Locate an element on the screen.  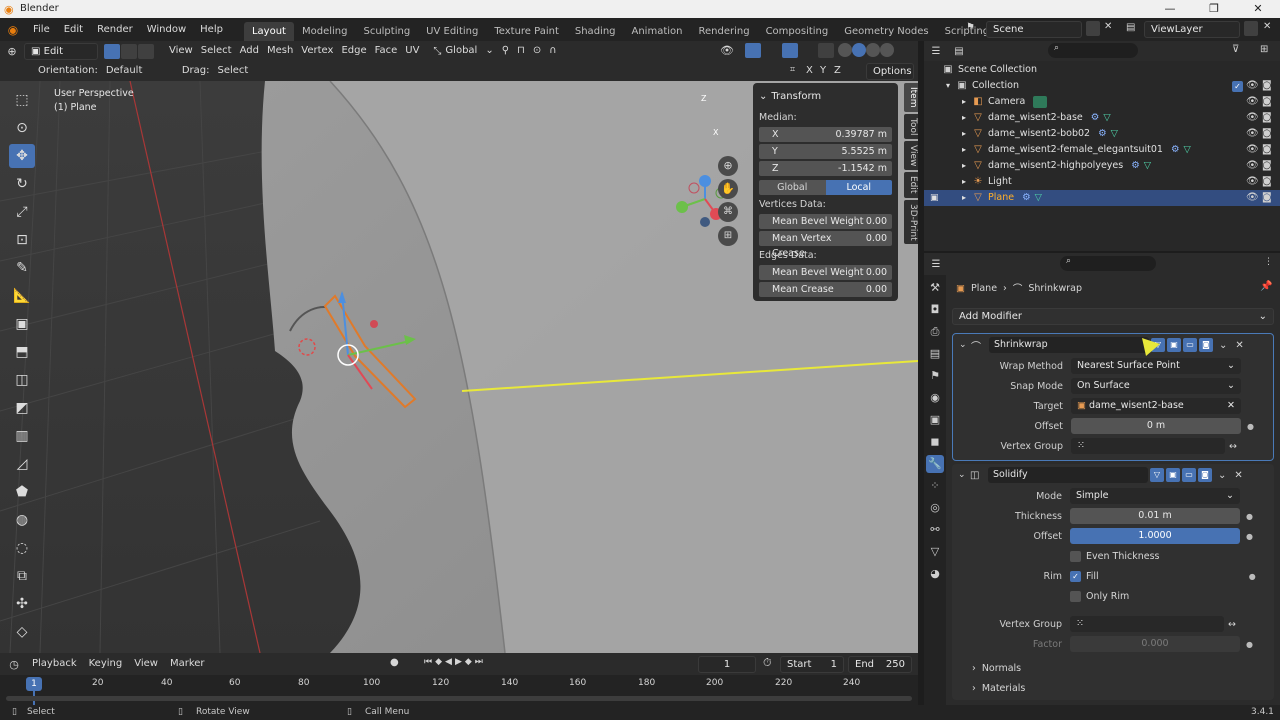
tree-row-dame-wisent2-base: ▸ ▽ dame_wisent2-base ⚙ ▽ 👁 ◙ is located at coordinates (1102, 118).